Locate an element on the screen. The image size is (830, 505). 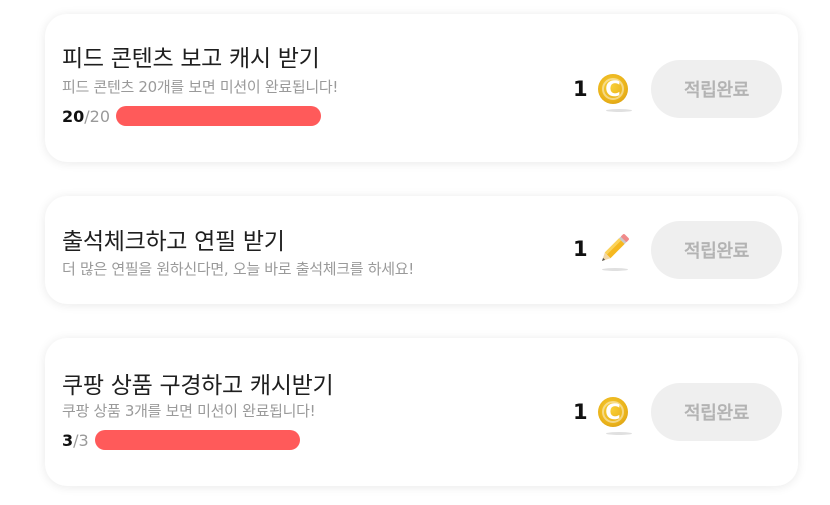
mission-progress: 3 /3 is located at coordinates (181, 440).